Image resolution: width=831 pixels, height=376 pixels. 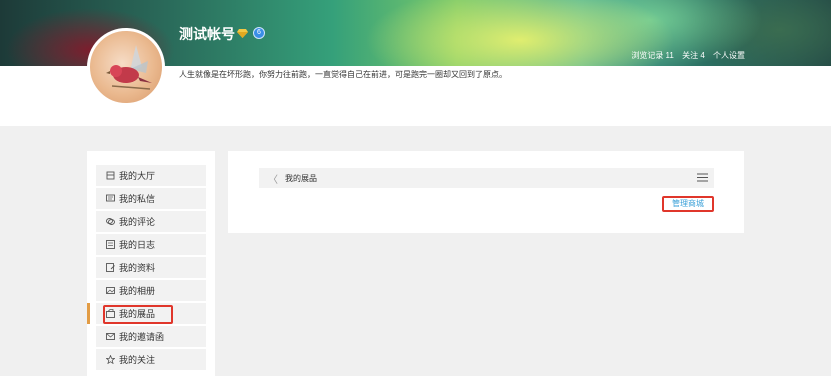 I want to click on exhibits-panel: 〈 我的展品 管理商城, so click(x=486, y=192).